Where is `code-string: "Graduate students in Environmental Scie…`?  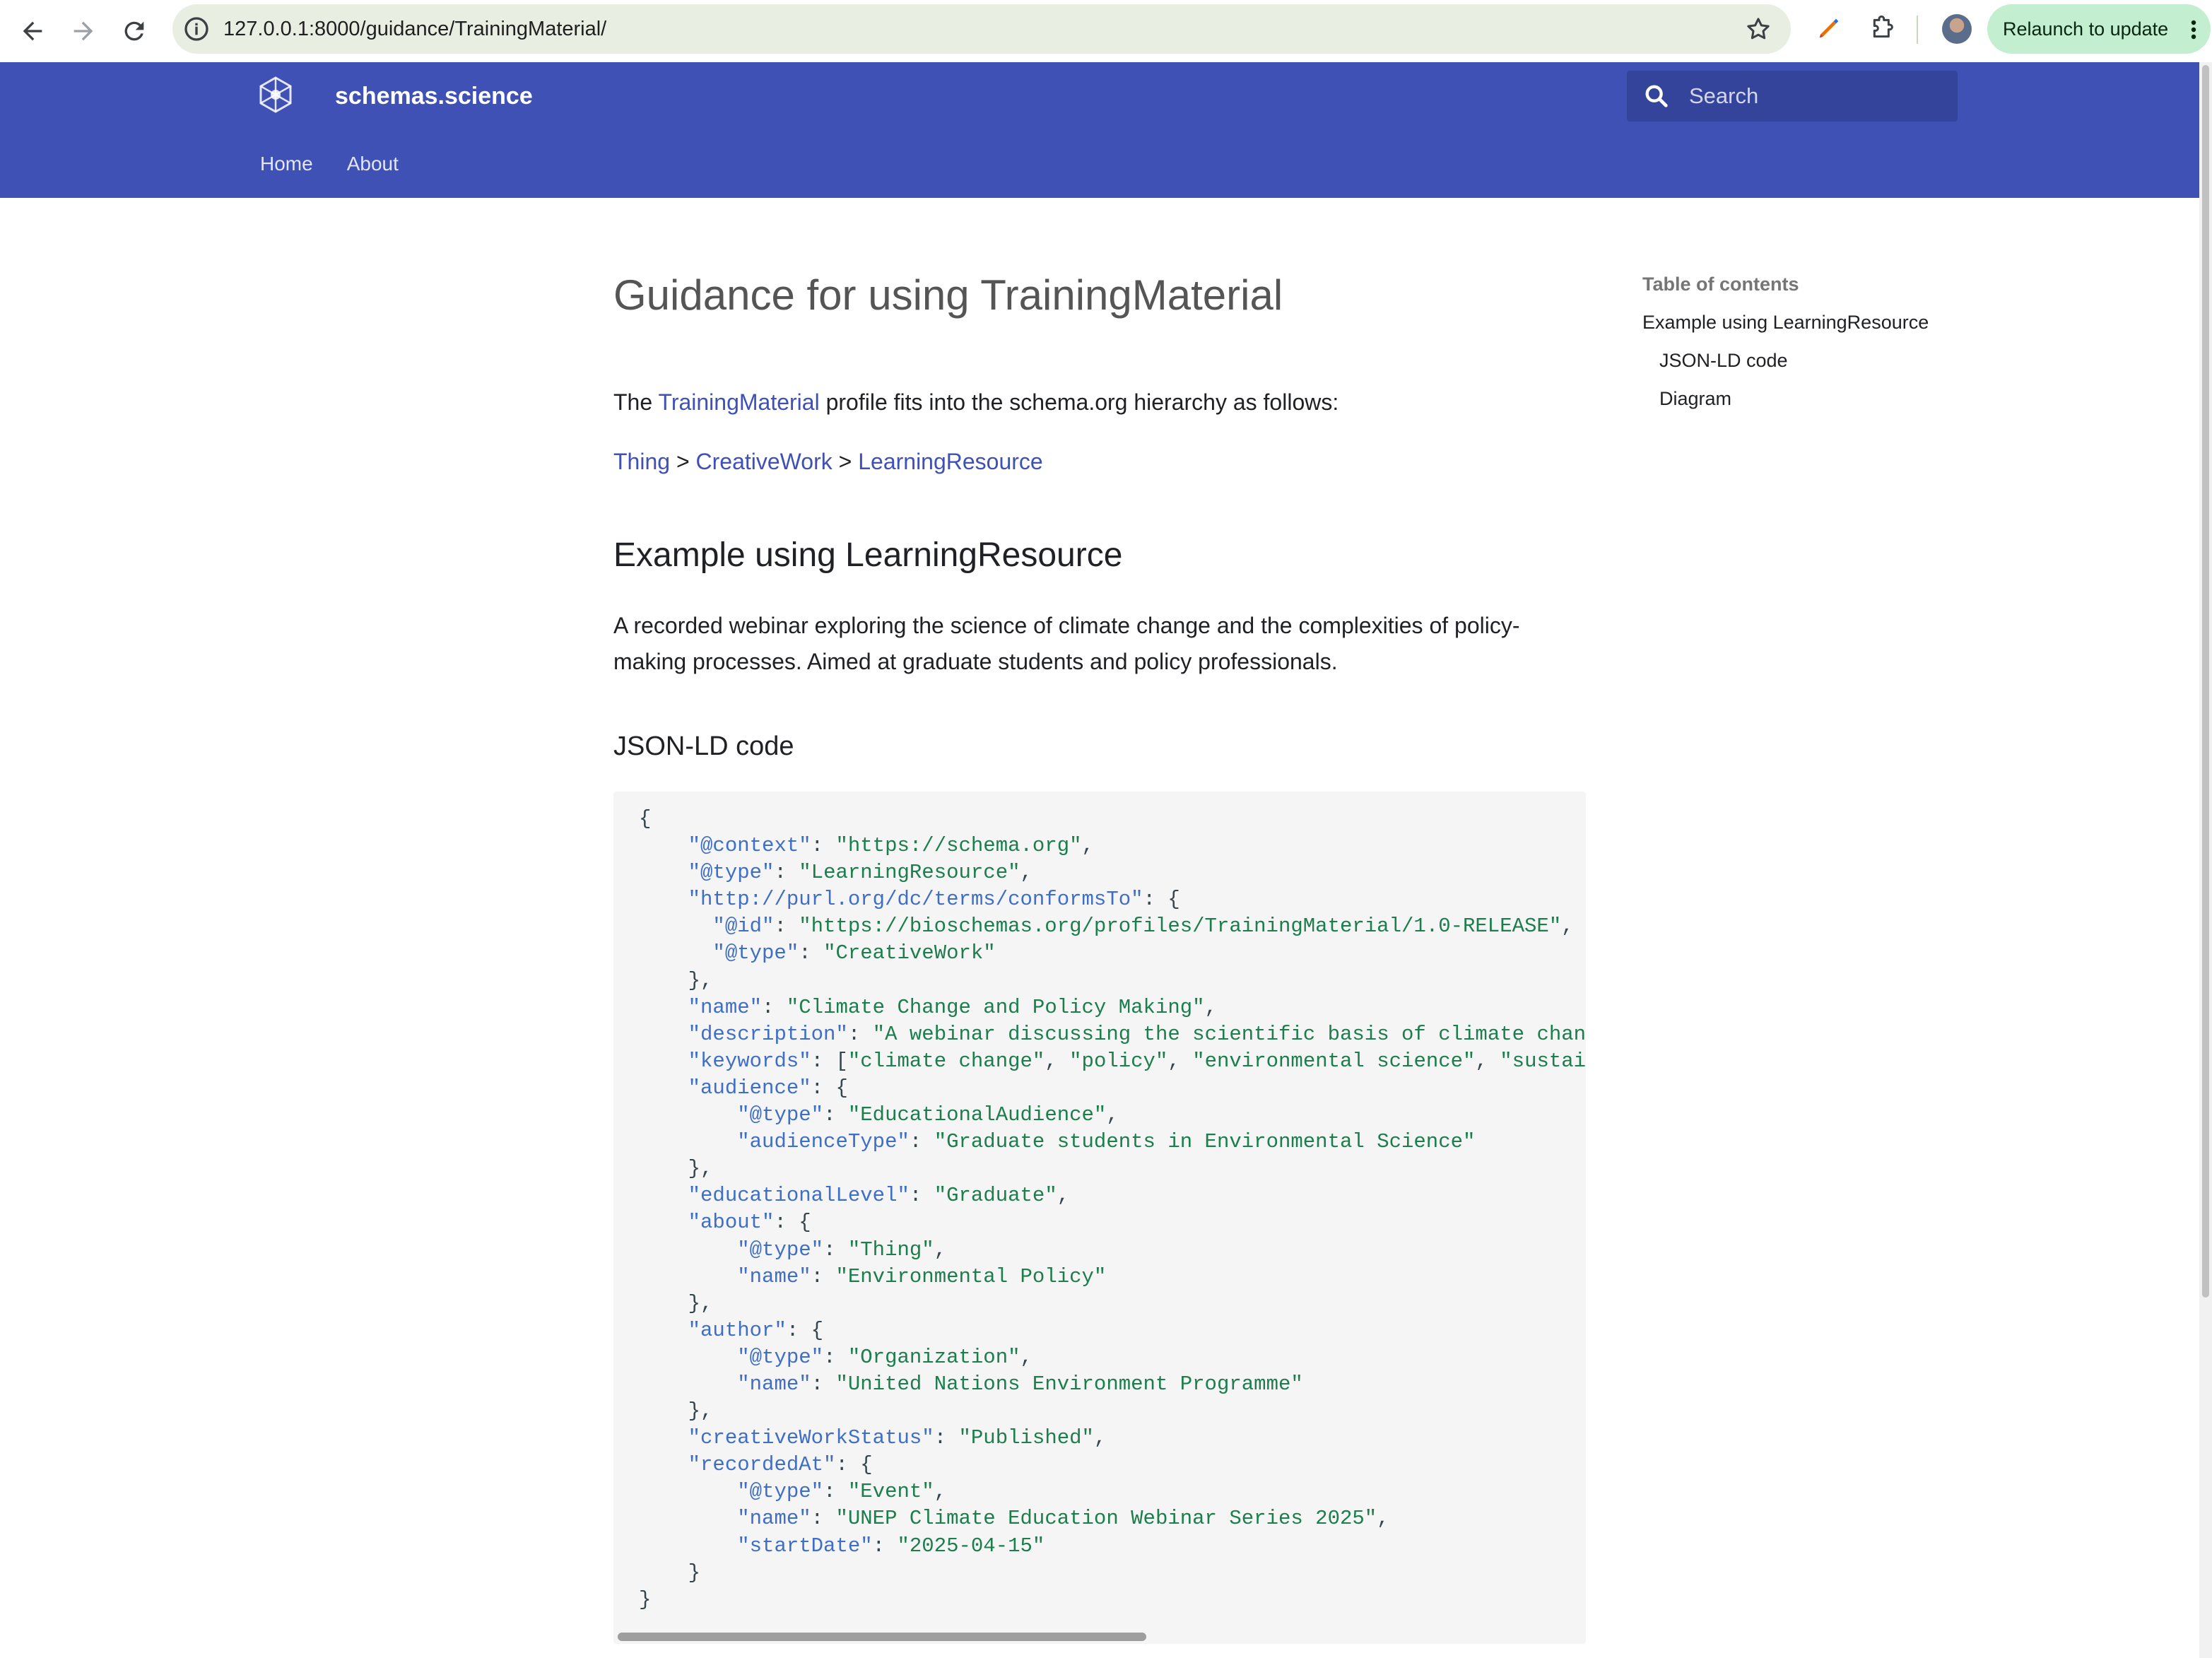 code-string: "Graduate students in Environmental Scie… is located at coordinates (1205, 1142).